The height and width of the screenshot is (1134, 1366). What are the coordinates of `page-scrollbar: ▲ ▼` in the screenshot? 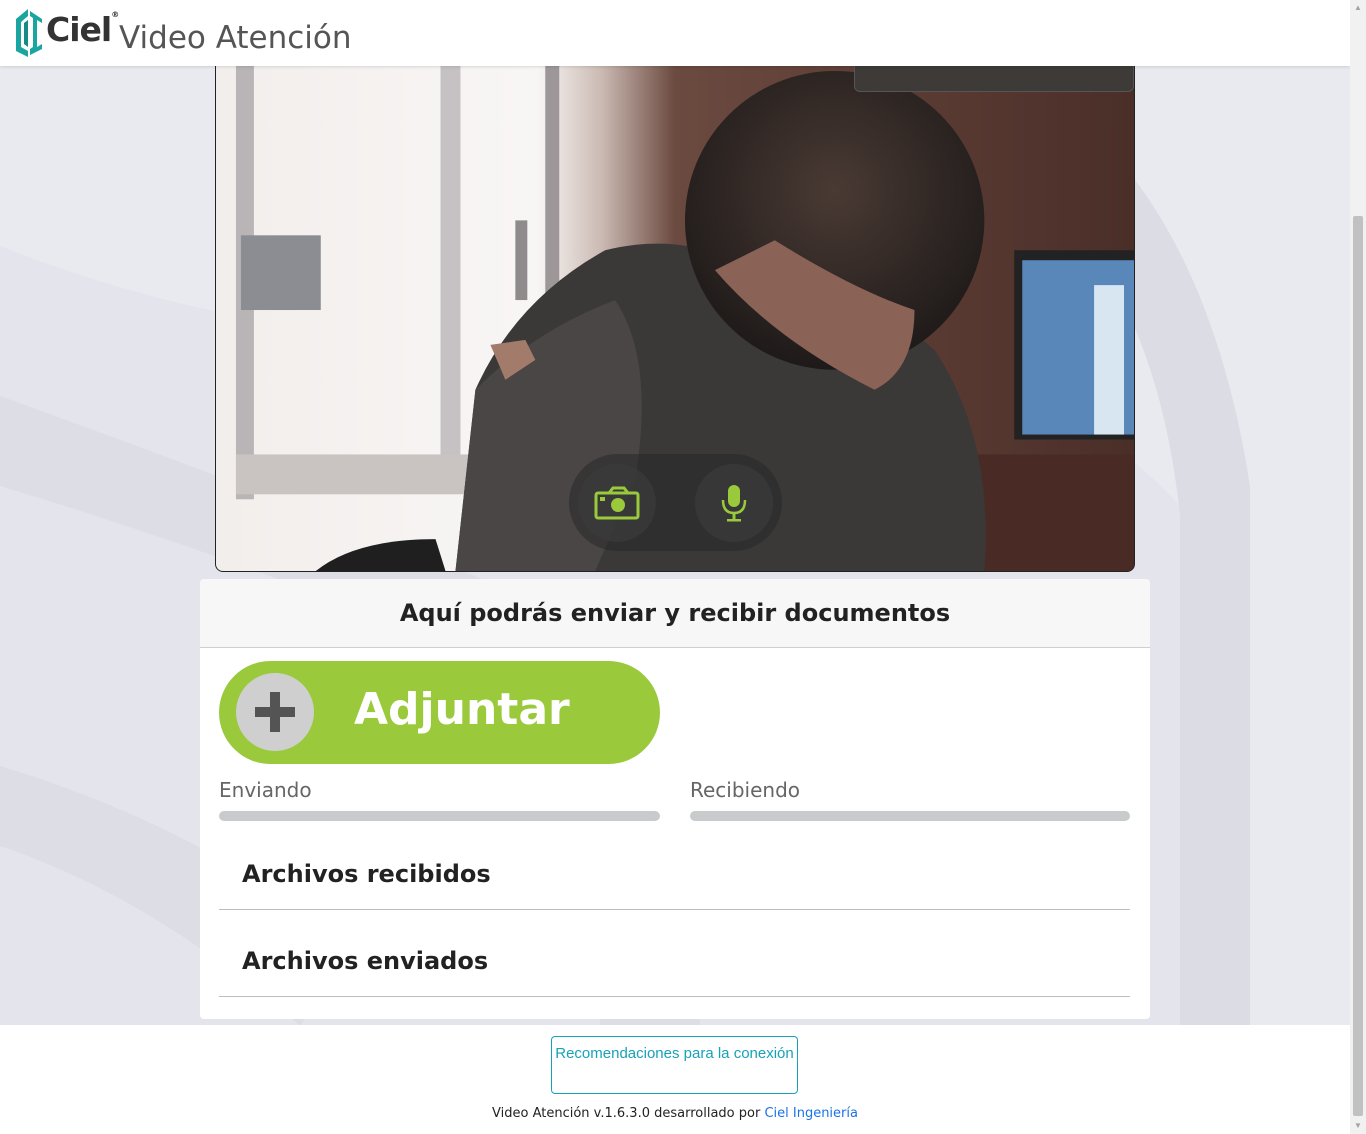 It's located at (1358, 567).